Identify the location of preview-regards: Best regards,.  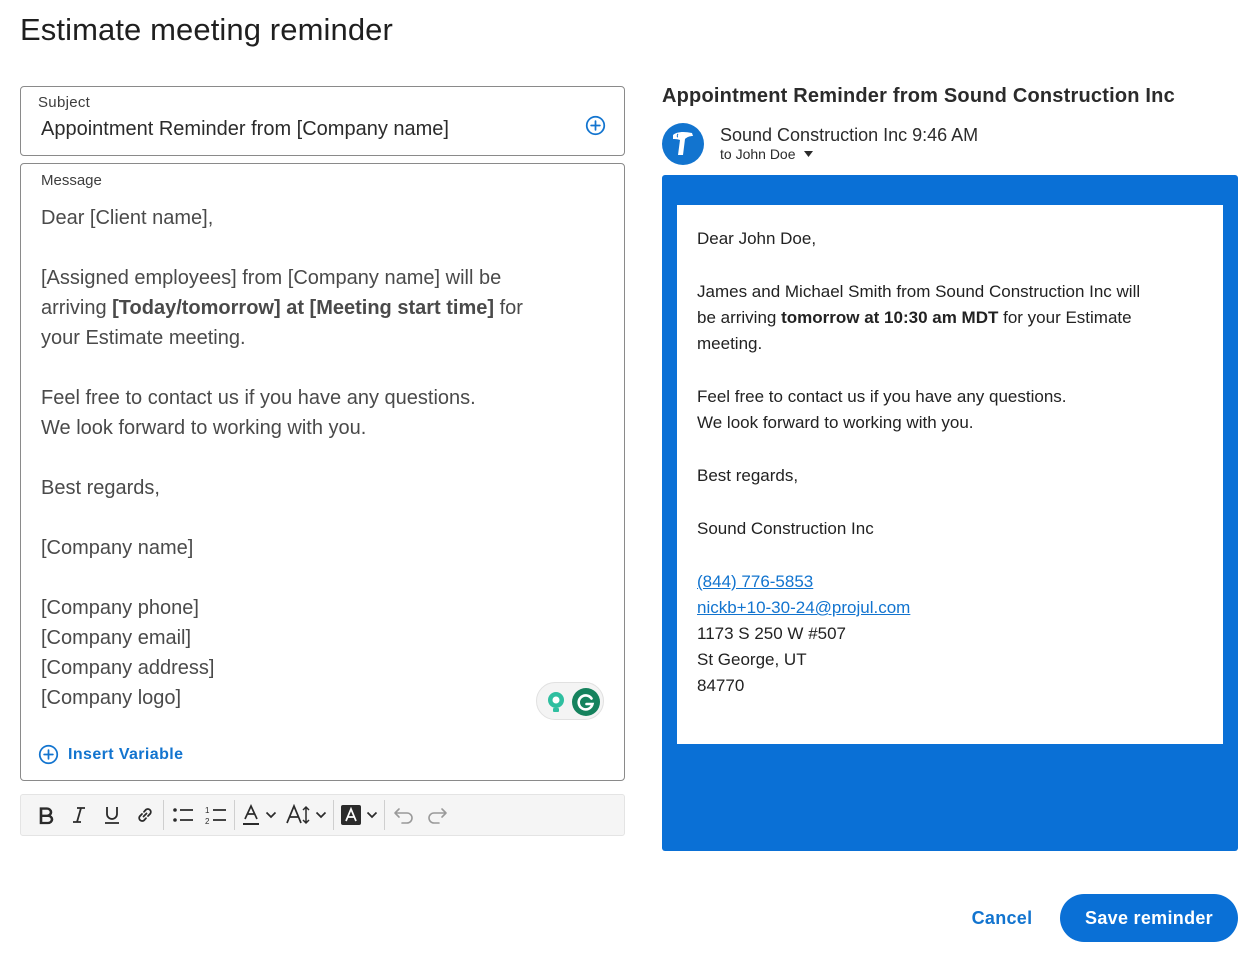
(748, 475).